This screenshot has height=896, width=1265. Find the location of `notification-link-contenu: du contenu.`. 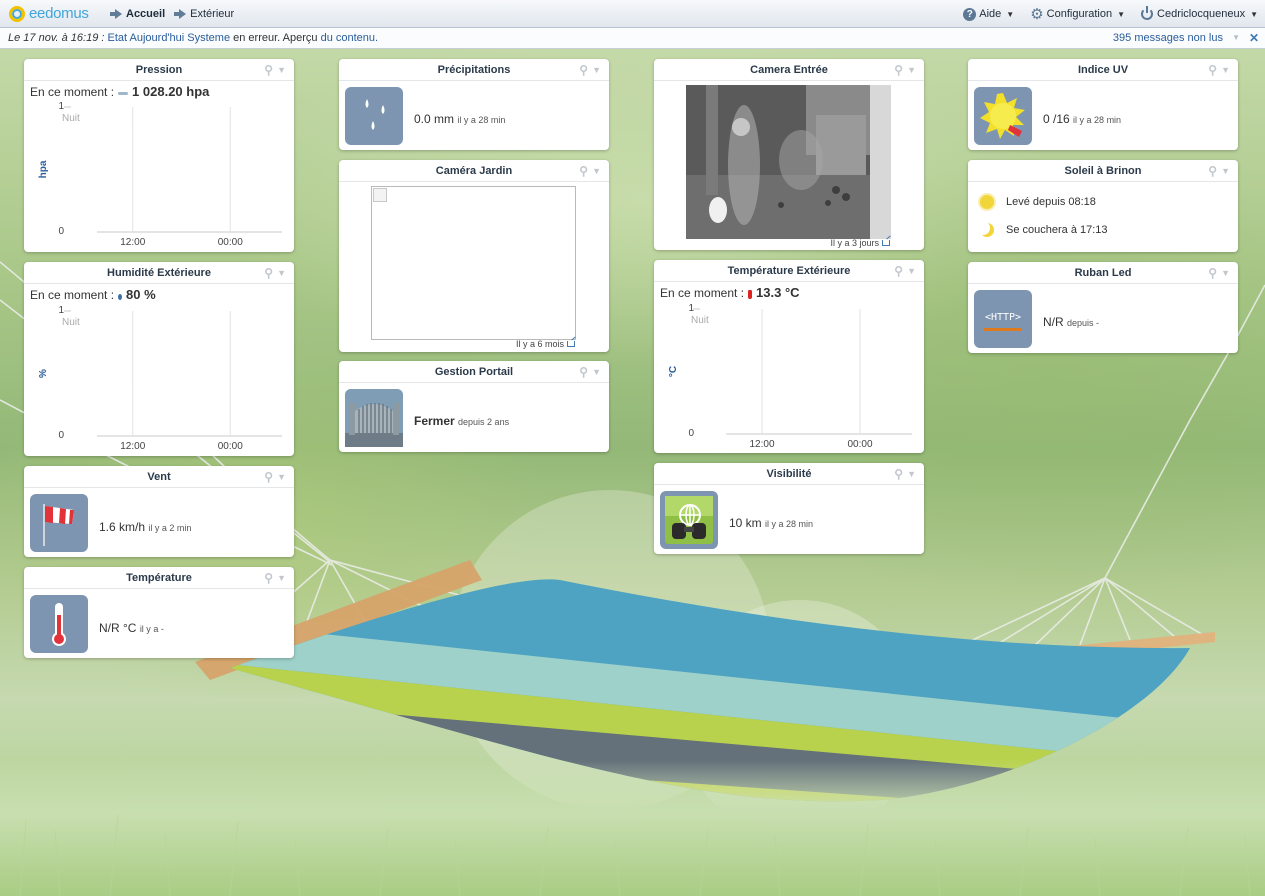

notification-link-contenu: du contenu. is located at coordinates (350, 38).